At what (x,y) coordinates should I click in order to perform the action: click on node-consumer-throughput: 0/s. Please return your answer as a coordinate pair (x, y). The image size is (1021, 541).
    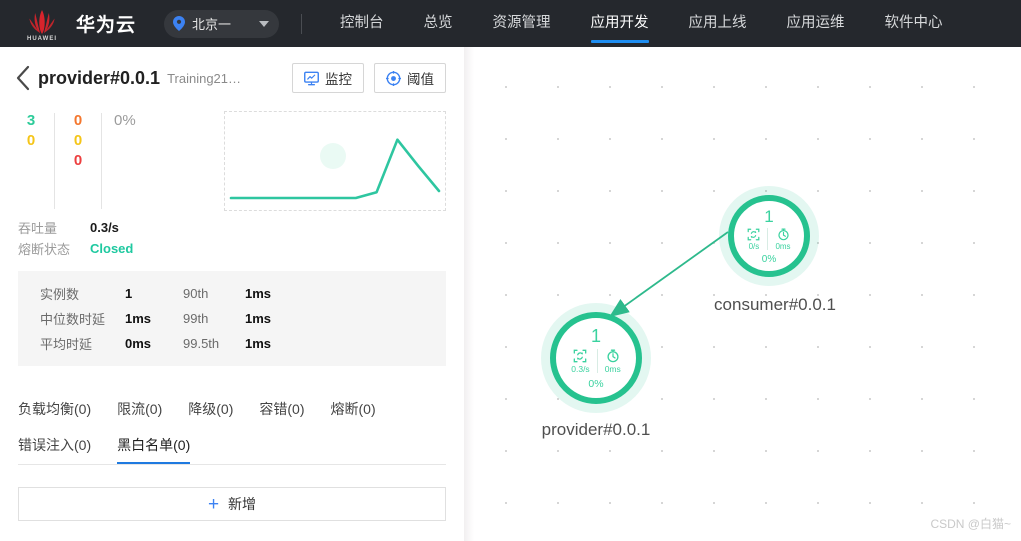
    Looking at the image, I should click on (753, 239).